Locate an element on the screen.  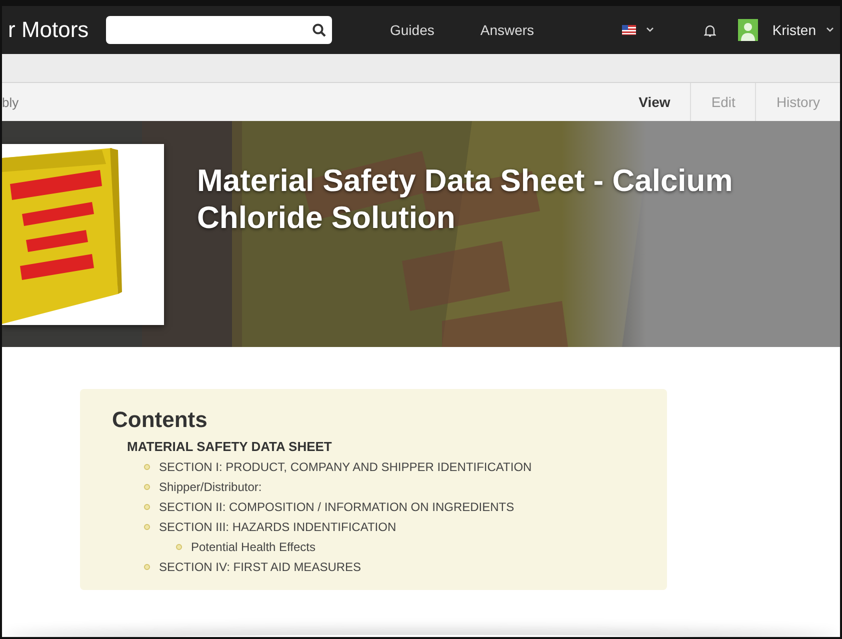
avatar-icon is located at coordinates (748, 30).